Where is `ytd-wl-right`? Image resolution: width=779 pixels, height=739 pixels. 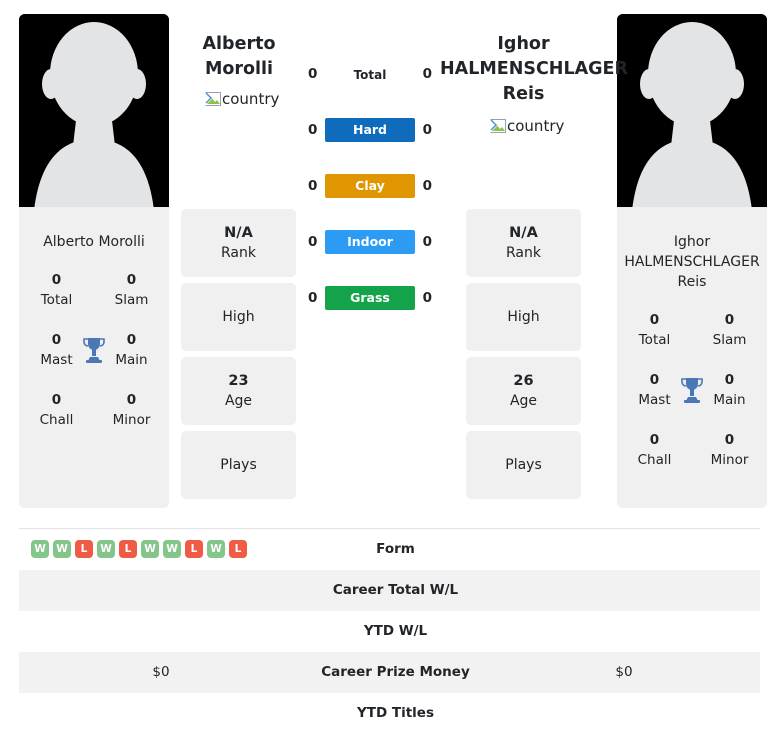 ytd-wl-right is located at coordinates (624, 631).